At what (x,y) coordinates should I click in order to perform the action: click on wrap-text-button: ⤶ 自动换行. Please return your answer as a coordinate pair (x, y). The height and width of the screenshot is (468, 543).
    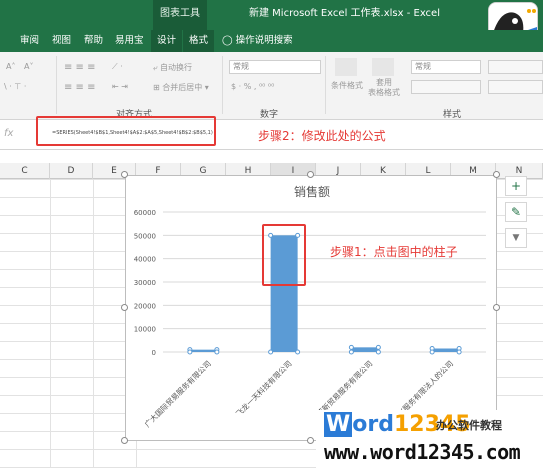
    Looking at the image, I should click on (172, 67).